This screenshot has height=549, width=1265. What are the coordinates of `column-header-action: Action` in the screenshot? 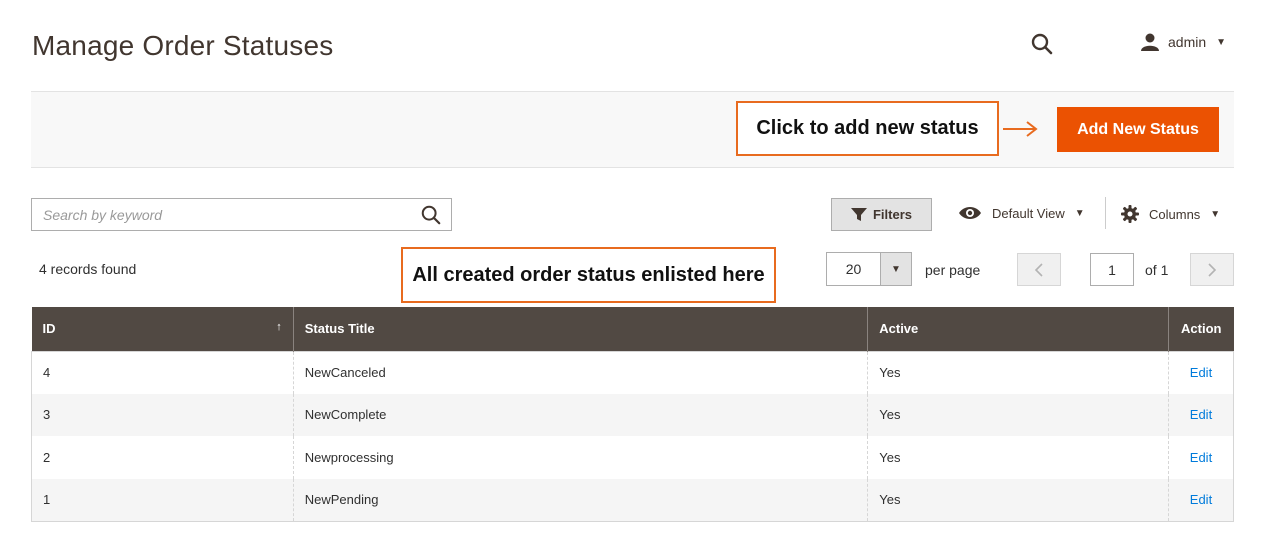 It's located at (1201, 329).